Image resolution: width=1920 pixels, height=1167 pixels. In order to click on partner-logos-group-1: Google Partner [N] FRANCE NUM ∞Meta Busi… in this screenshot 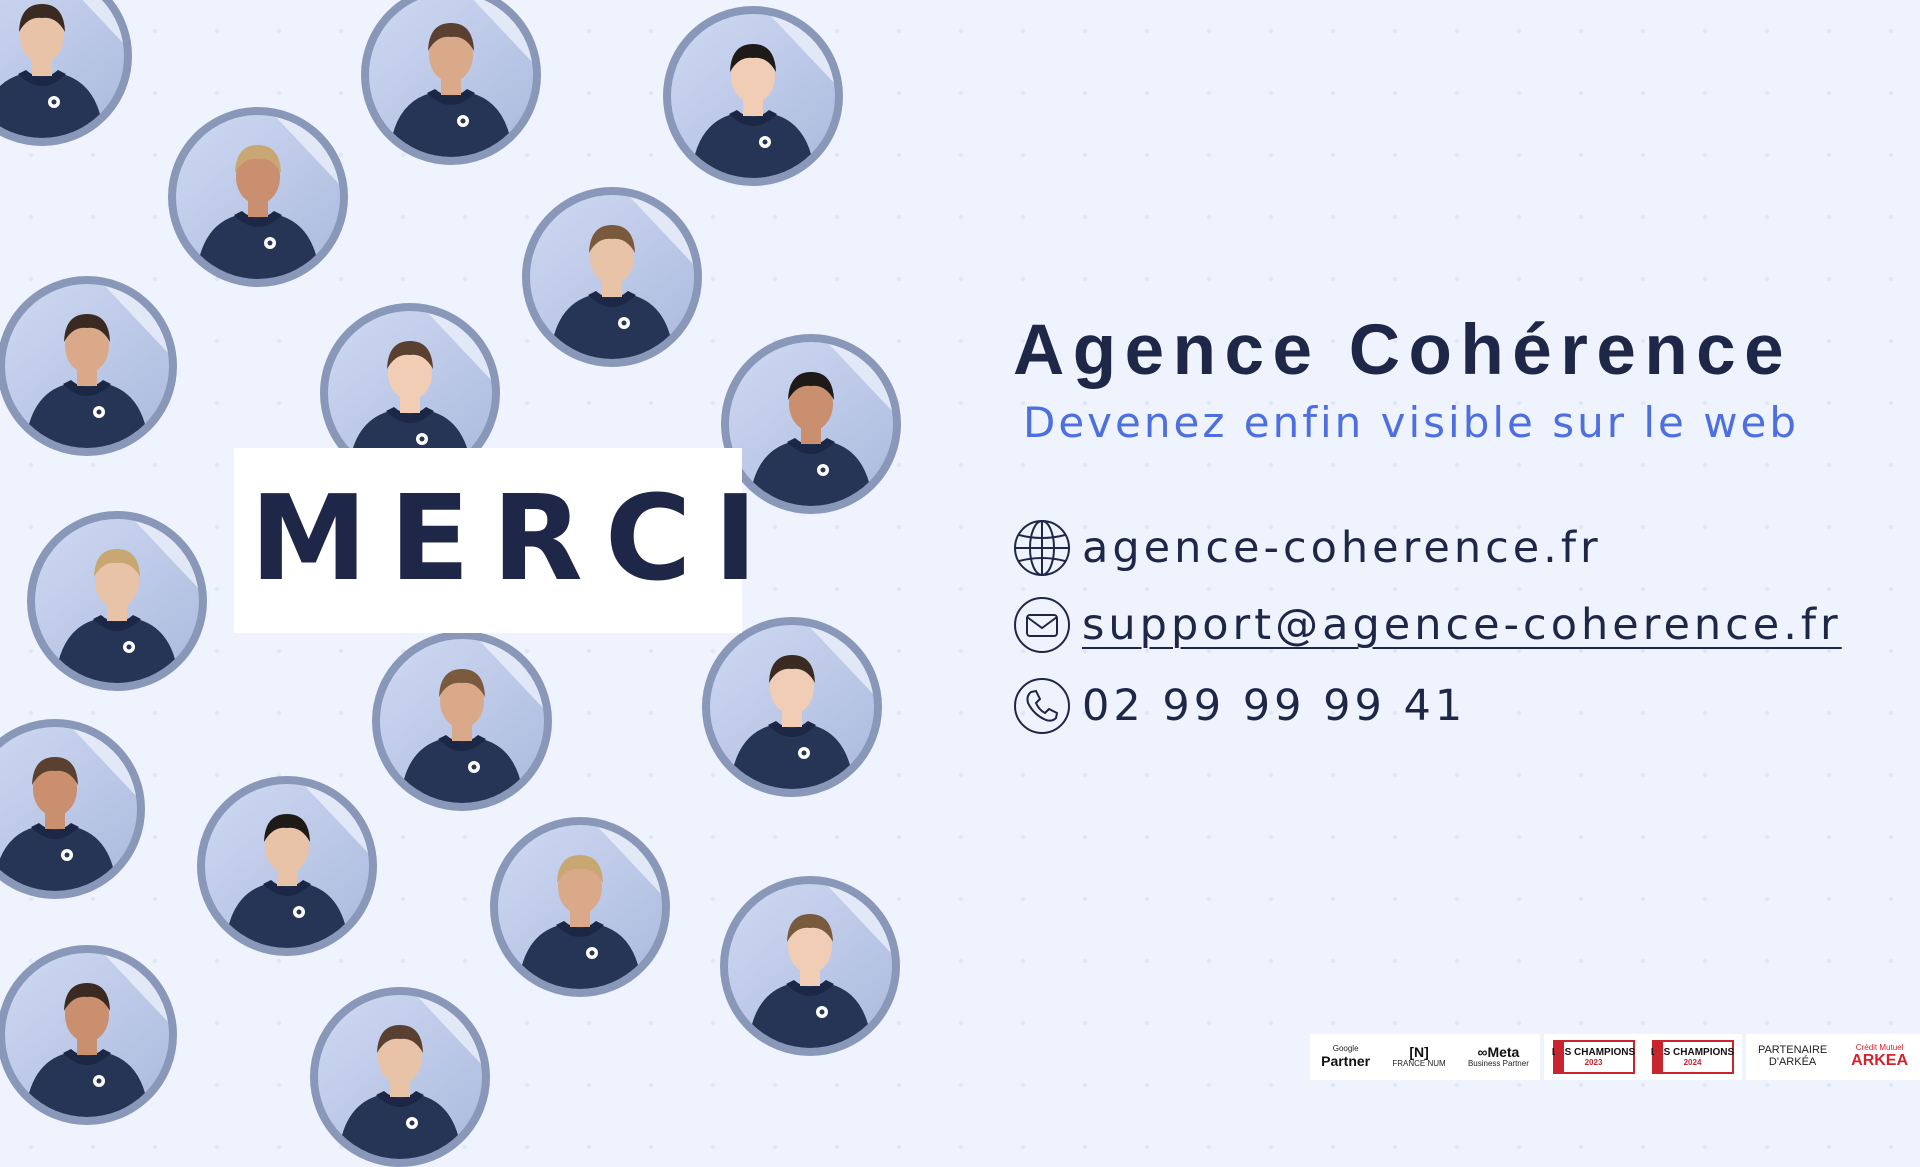, I will do `click(1425, 1057)`.